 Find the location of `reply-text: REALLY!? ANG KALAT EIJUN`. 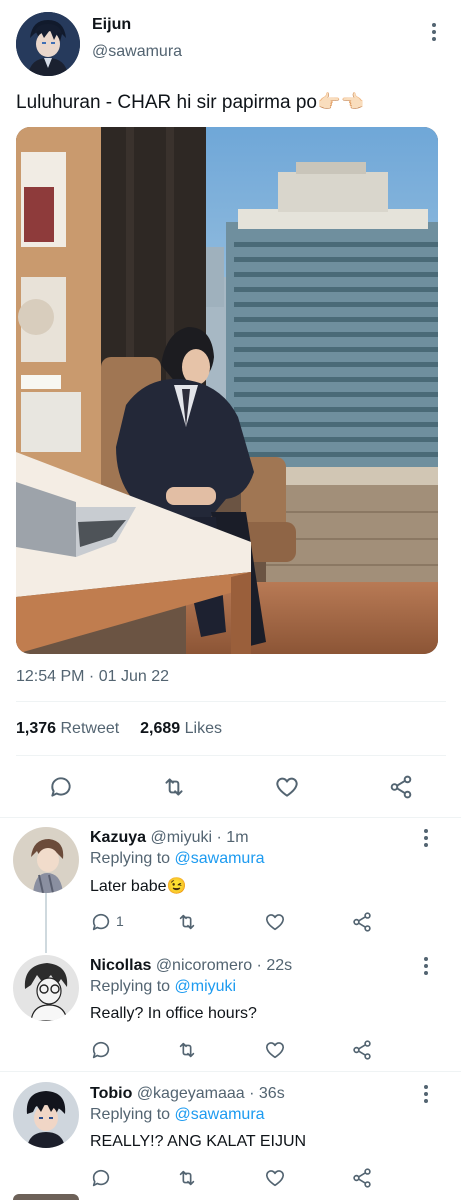

reply-text: REALLY!? ANG KALAT EIJUN is located at coordinates (198, 1141).